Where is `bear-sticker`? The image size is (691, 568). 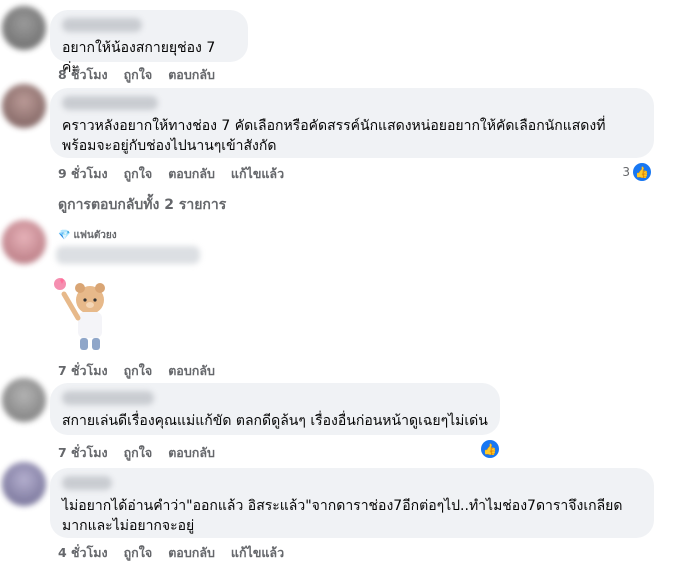
bear-sticker is located at coordinates (84, 316).